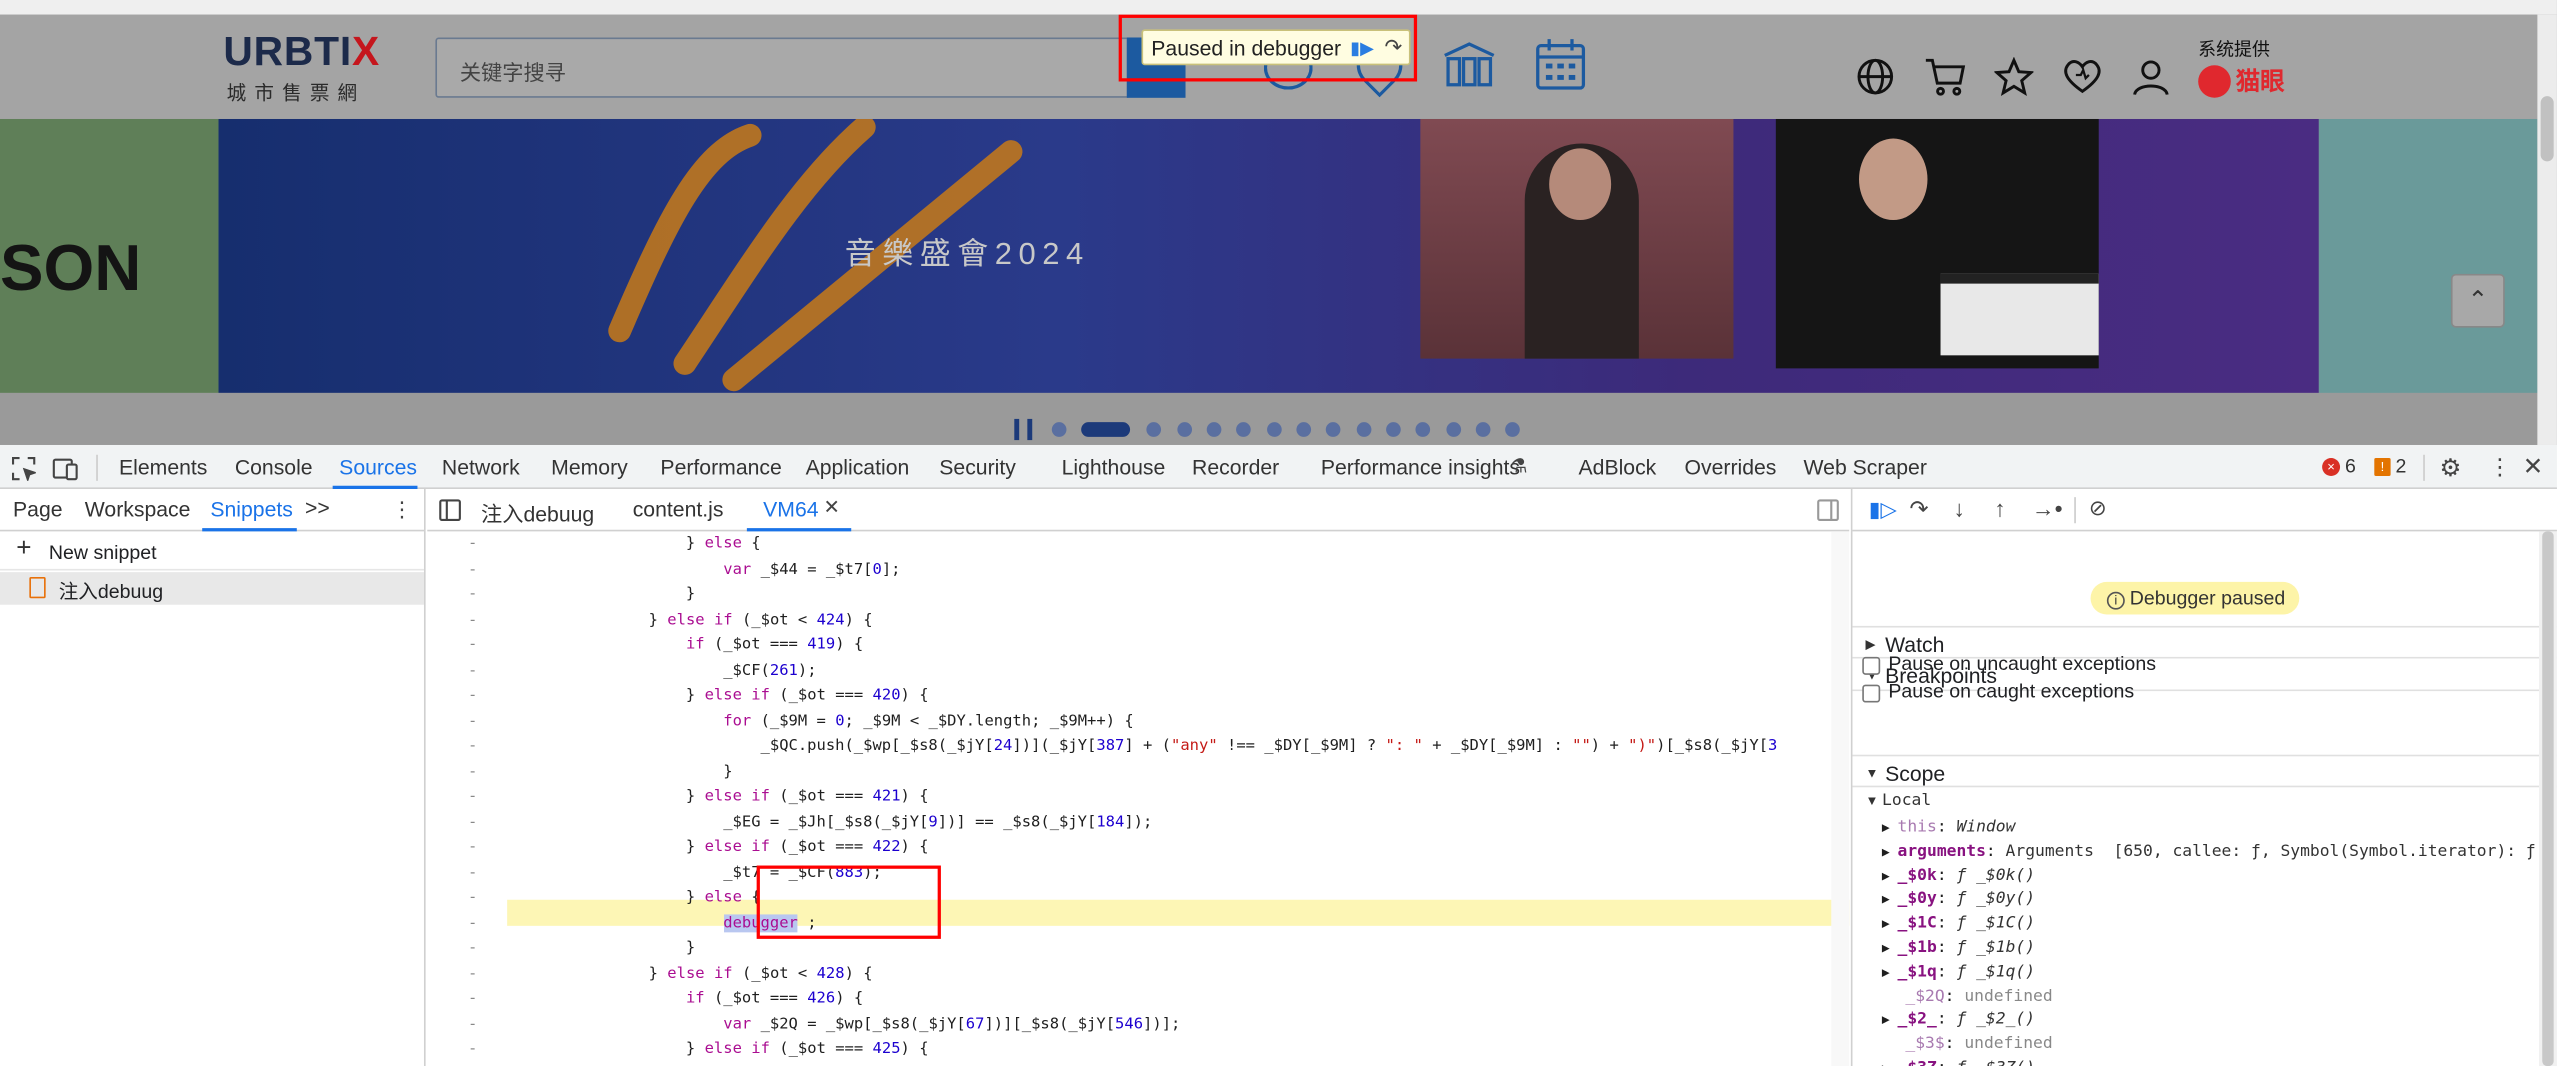 This screenshot has height=1066, width=2557. I want to click on snippet-item: 注入debuug, so click(212, 588).